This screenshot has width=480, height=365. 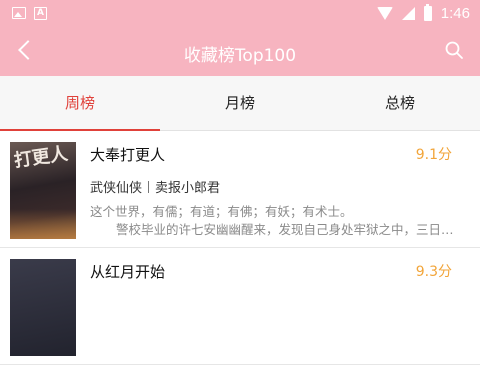 What do you see at coordinates (149, 186) in the screenshot?
I see `meta-divider` at bounding box center [149, 186].